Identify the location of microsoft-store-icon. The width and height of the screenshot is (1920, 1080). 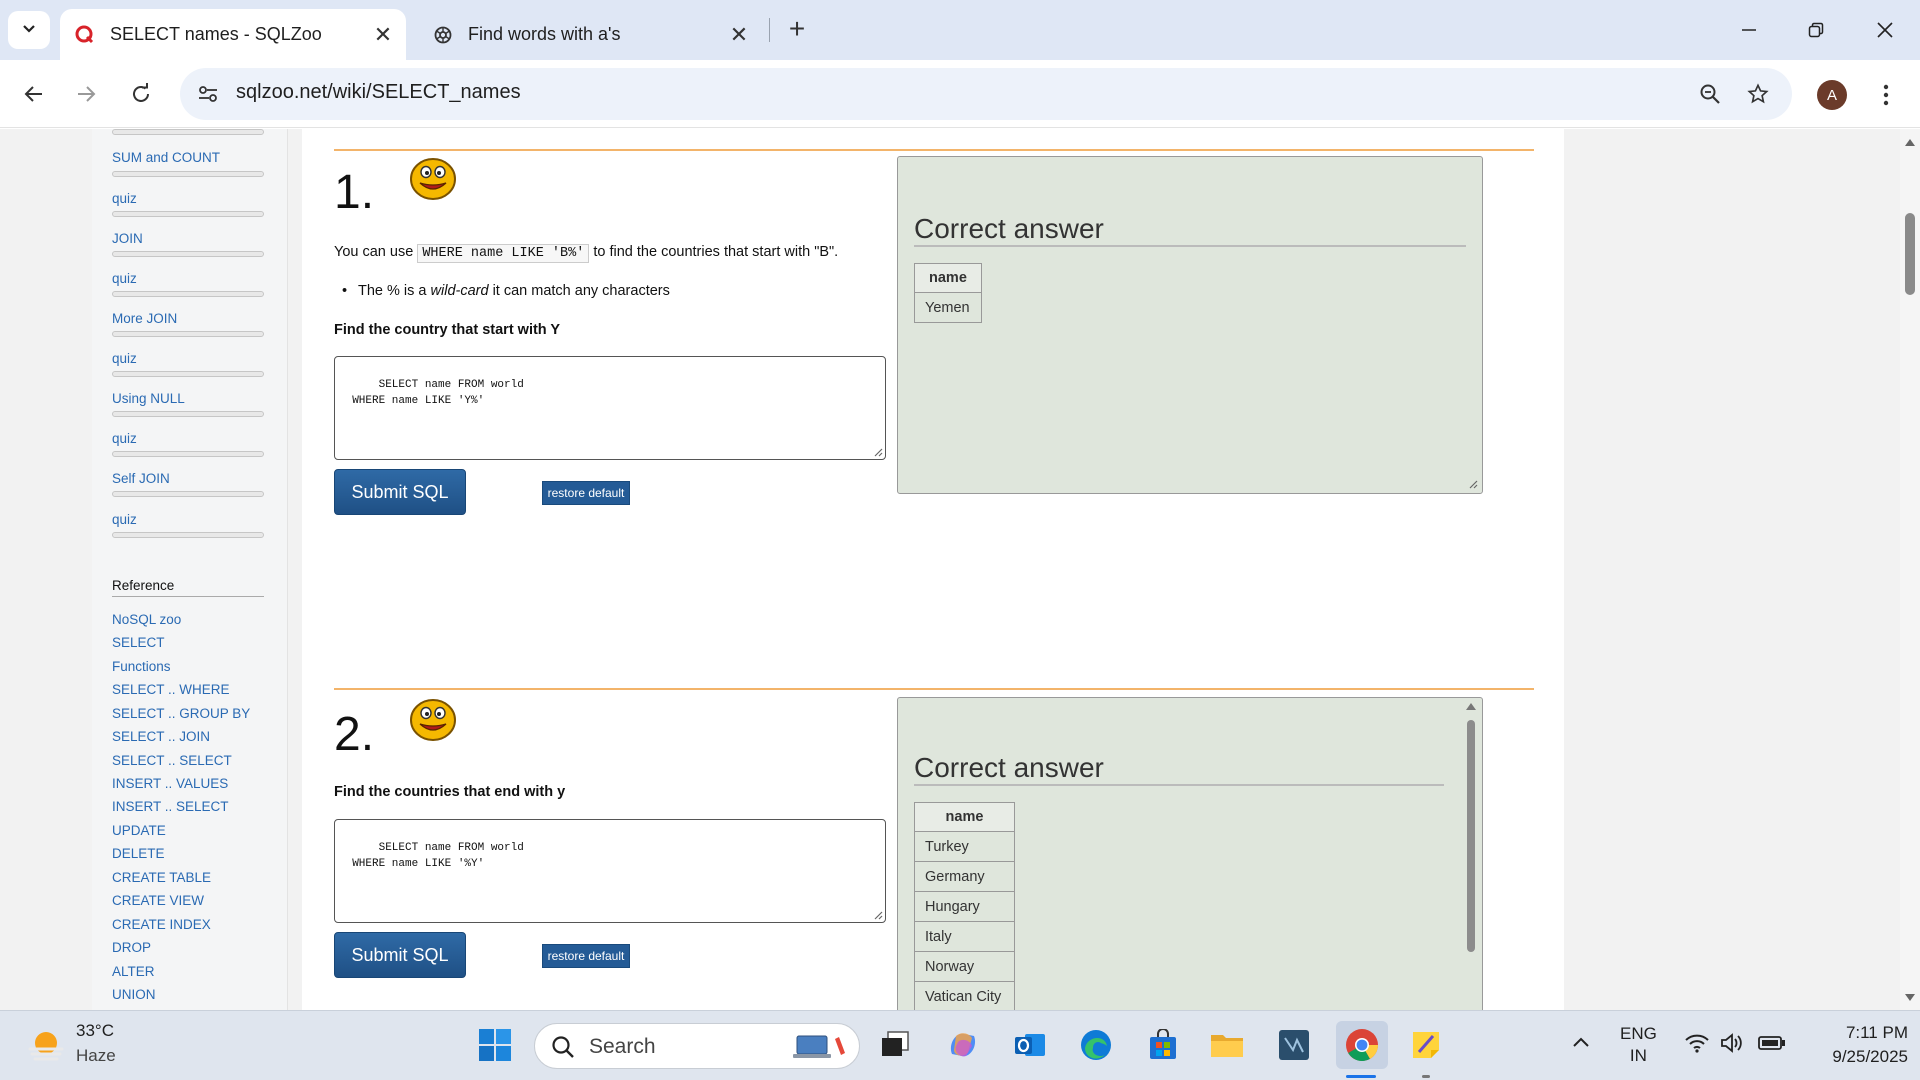
(1163, 1045).